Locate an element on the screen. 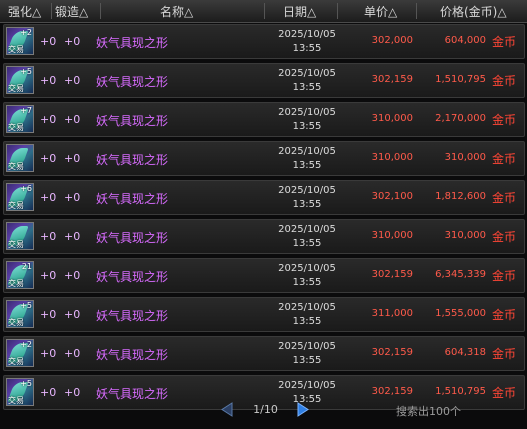 The image size is (527, 429). unit-price: 311,000 is located at coordinates (392, 313).